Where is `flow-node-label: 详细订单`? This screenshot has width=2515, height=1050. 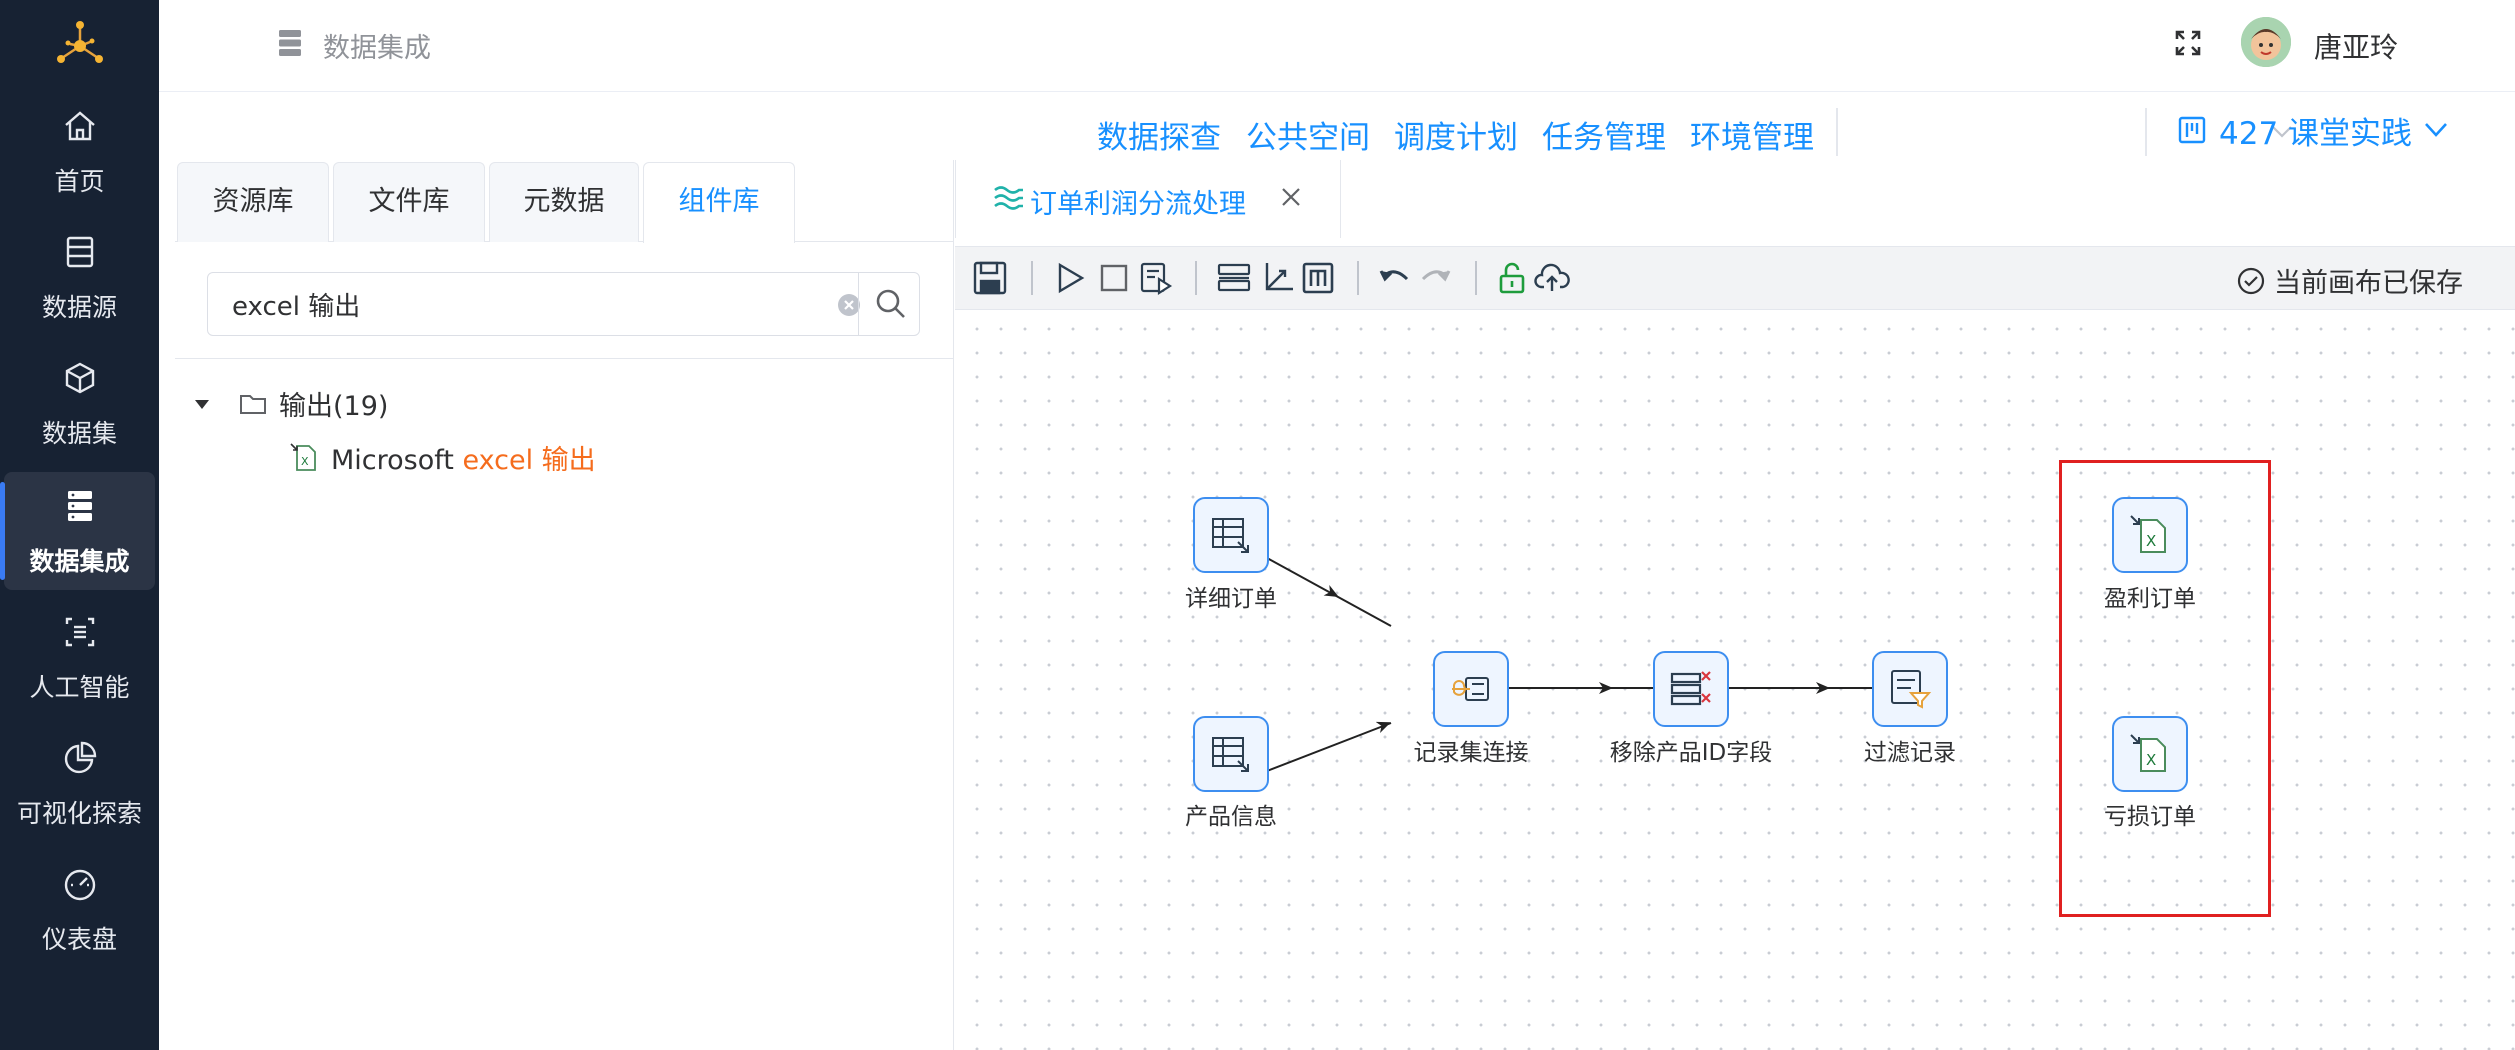 flow-node-label: 详细订单 is located at coordinates (1231, 599).